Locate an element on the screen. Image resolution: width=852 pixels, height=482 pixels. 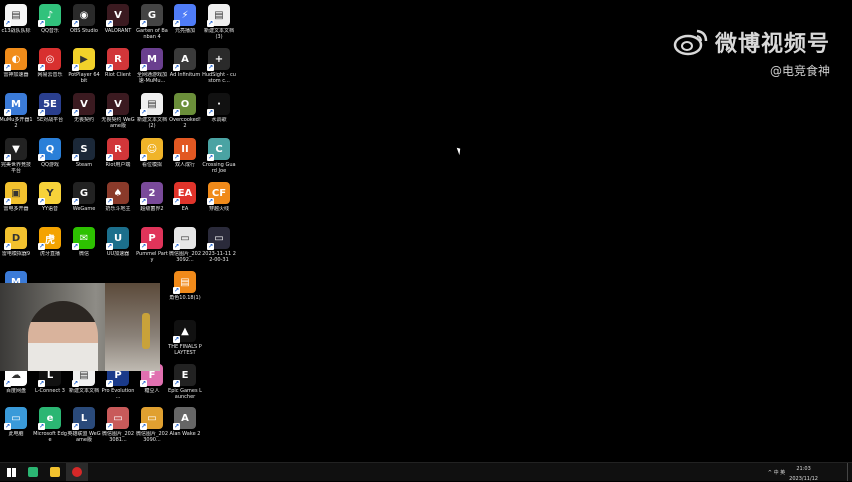
desktop-icon: M ↗ MuMu多开器12 is located at coordinates (16, 111).